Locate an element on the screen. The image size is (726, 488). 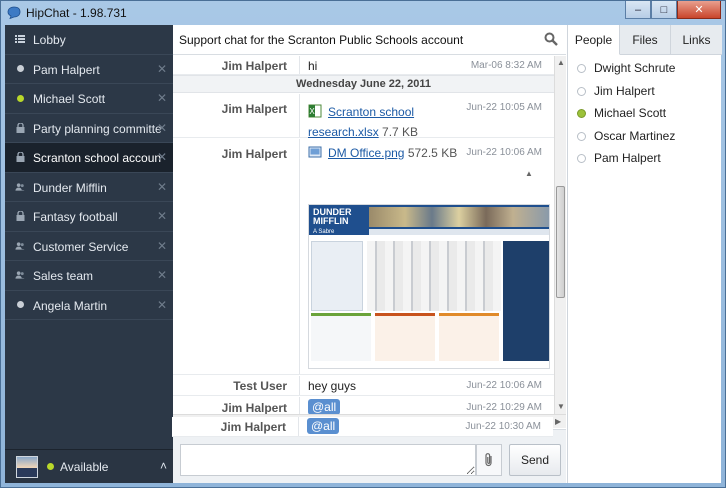
roster-tabs: People Files Links is located at coordinates (645, 40).